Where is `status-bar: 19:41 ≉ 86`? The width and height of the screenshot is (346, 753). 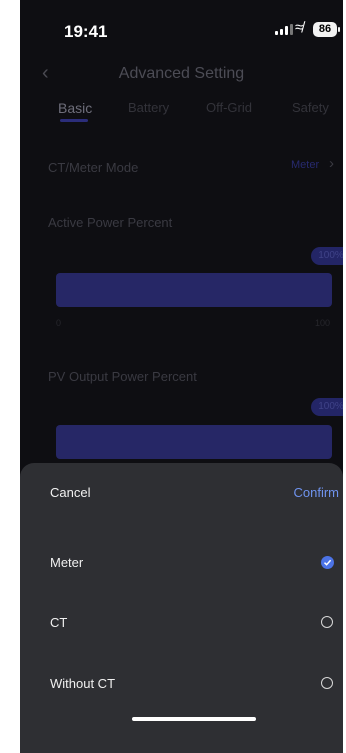
status-bar: 19:41 ≉ 86 is located at coordinates (181, 30).